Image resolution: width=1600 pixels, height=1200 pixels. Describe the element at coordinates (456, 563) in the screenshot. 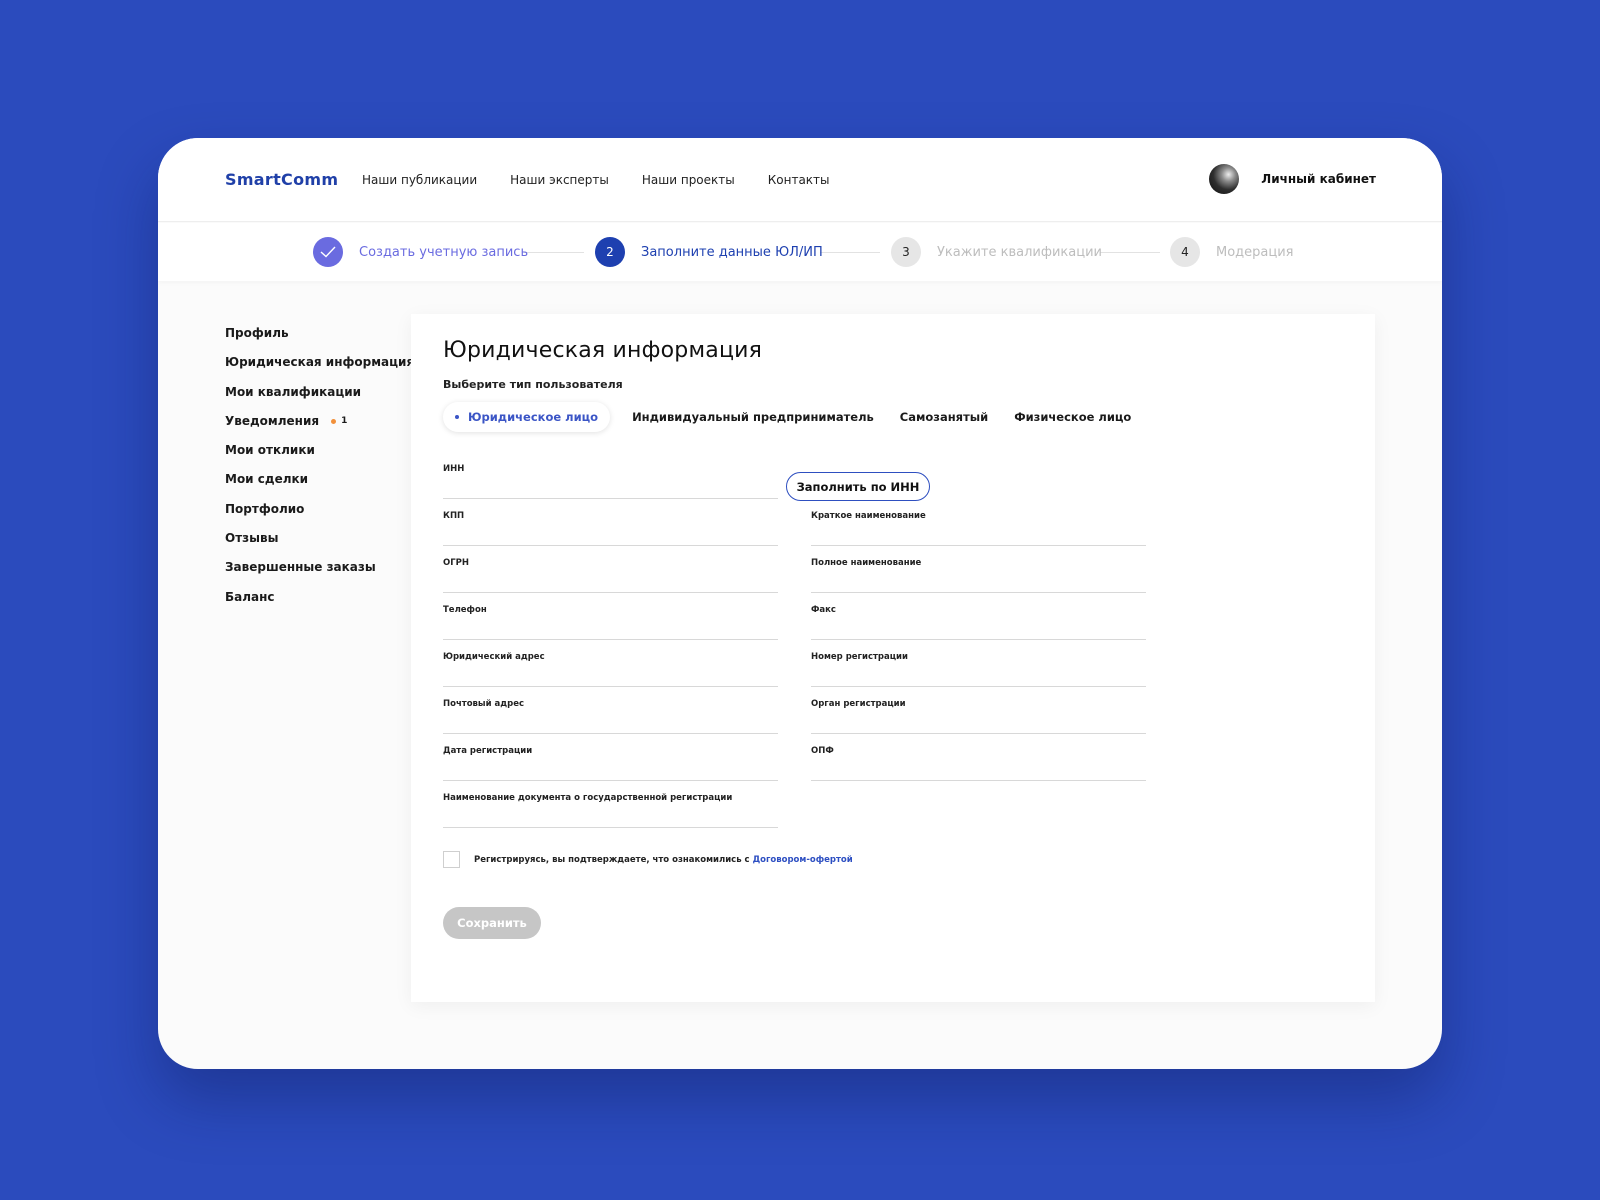

I see `field-label: ОГРН` at that location.